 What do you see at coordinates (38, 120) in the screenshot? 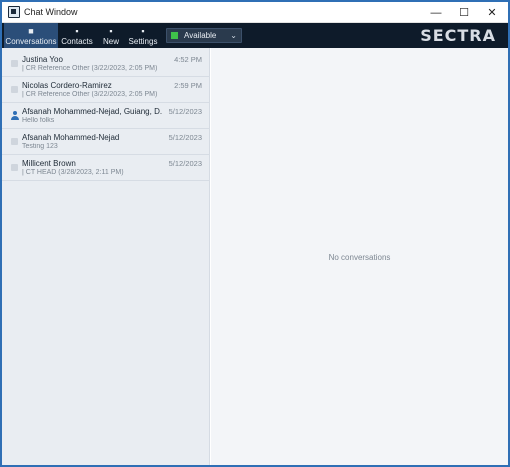
I see `conversation-preview: Hello folks` at bounding box center [38, 120].